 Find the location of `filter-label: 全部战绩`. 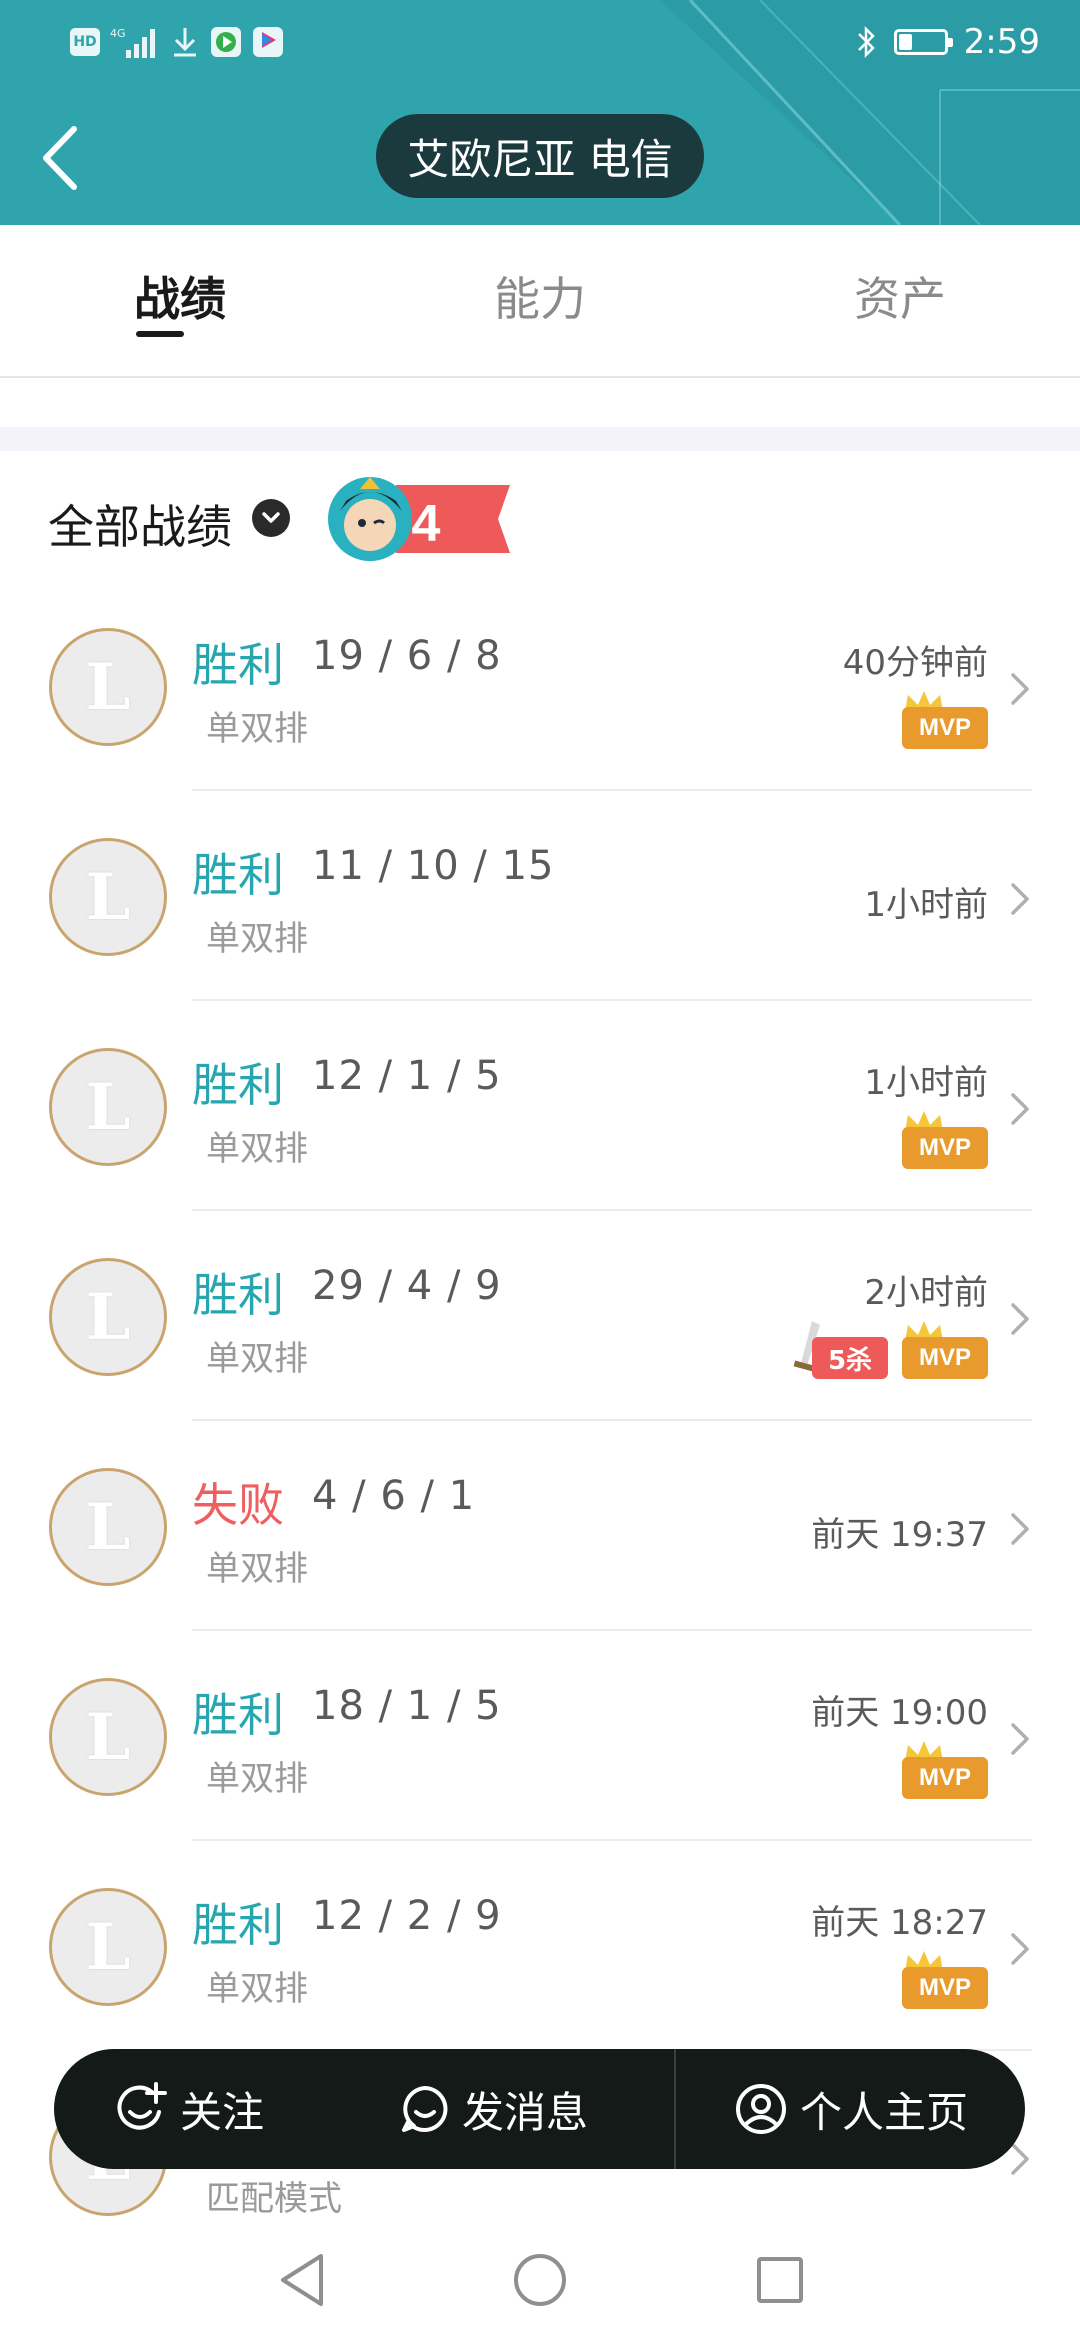

filter-label: 全部战绩 is located at coordinates (140, 524).